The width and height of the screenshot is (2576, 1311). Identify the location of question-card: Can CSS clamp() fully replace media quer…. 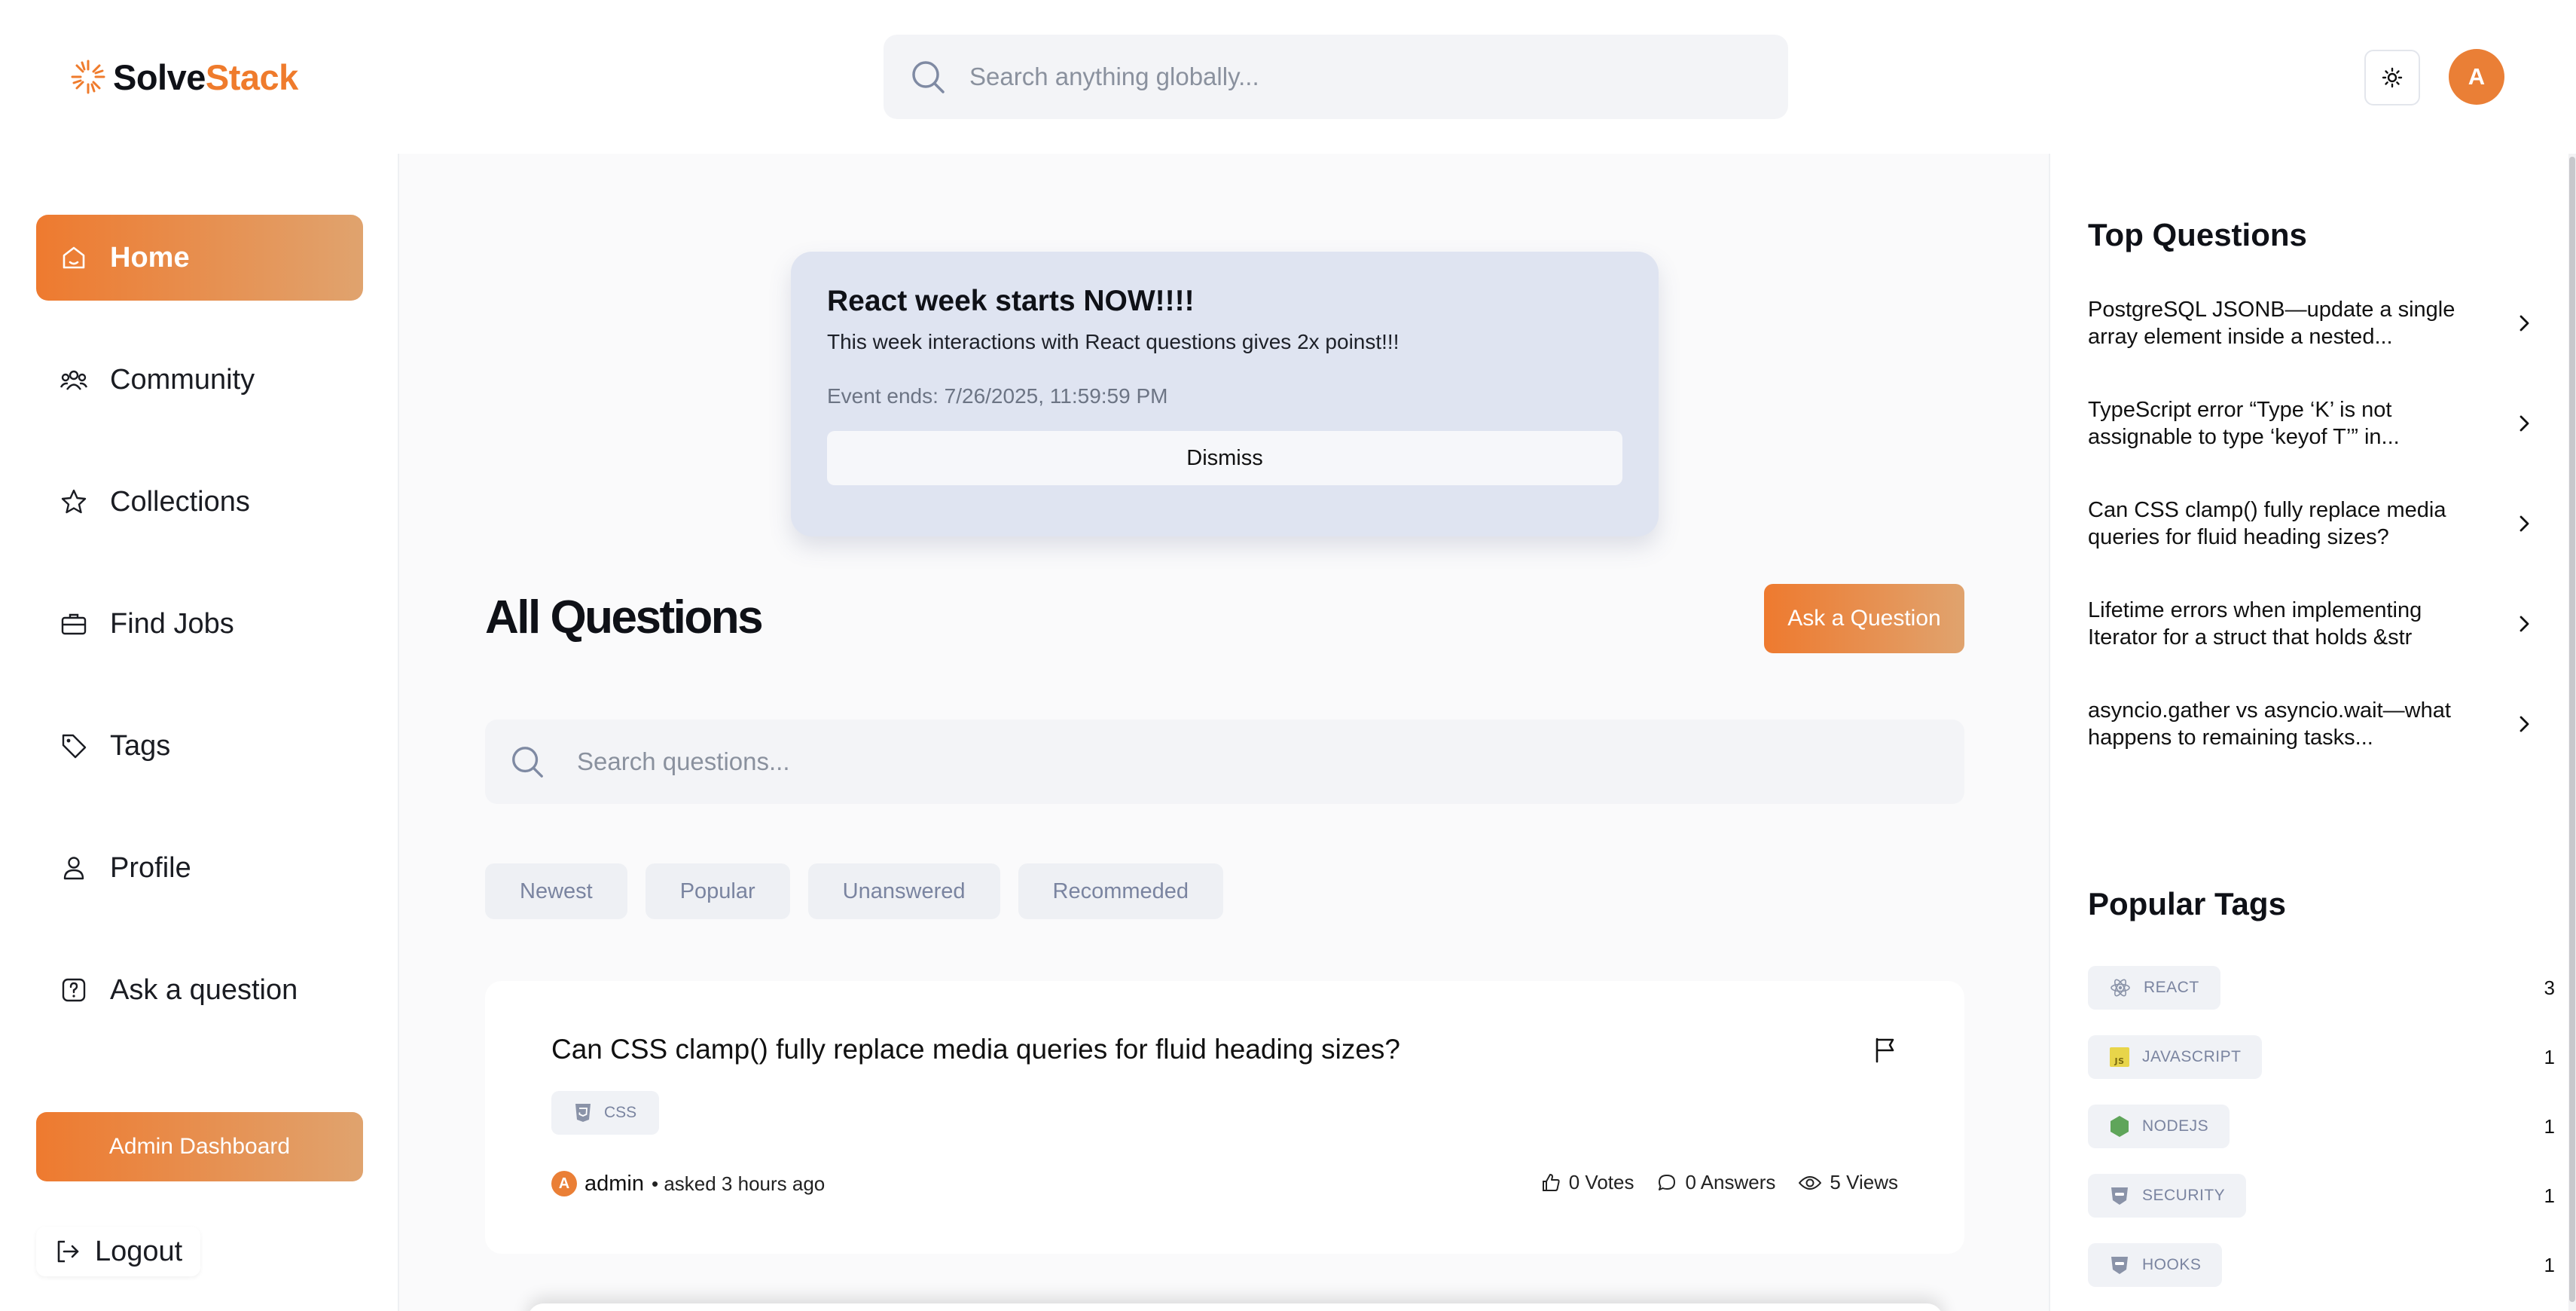
(1225, 1117).